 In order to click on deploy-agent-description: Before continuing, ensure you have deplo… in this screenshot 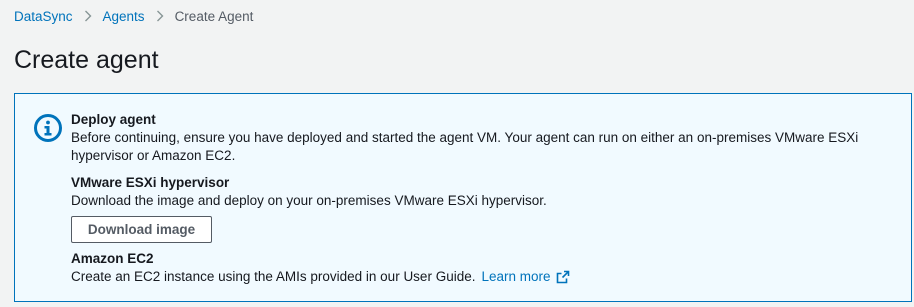, I will do `click(465, 146)`.